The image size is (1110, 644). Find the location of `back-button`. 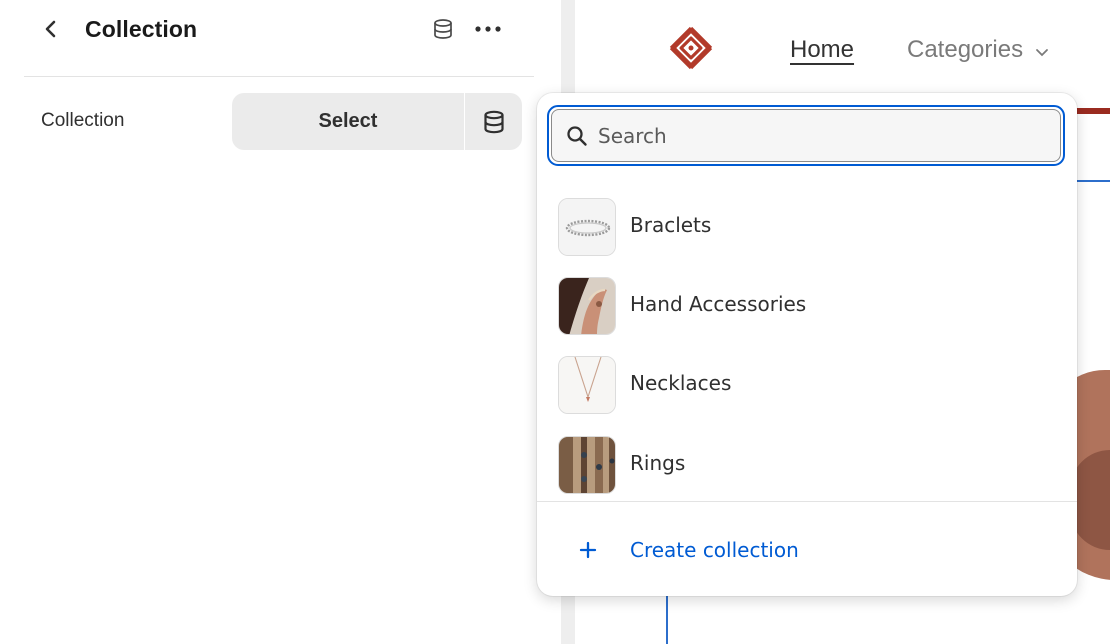

back-button is located at coordinates (51, 29).